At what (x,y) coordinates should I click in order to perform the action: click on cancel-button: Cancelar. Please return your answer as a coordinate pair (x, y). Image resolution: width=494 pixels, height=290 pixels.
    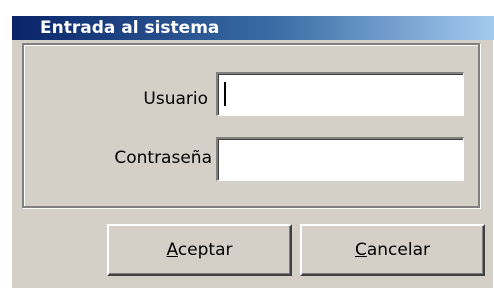
    Looking at the image, I should click on (392, 250).